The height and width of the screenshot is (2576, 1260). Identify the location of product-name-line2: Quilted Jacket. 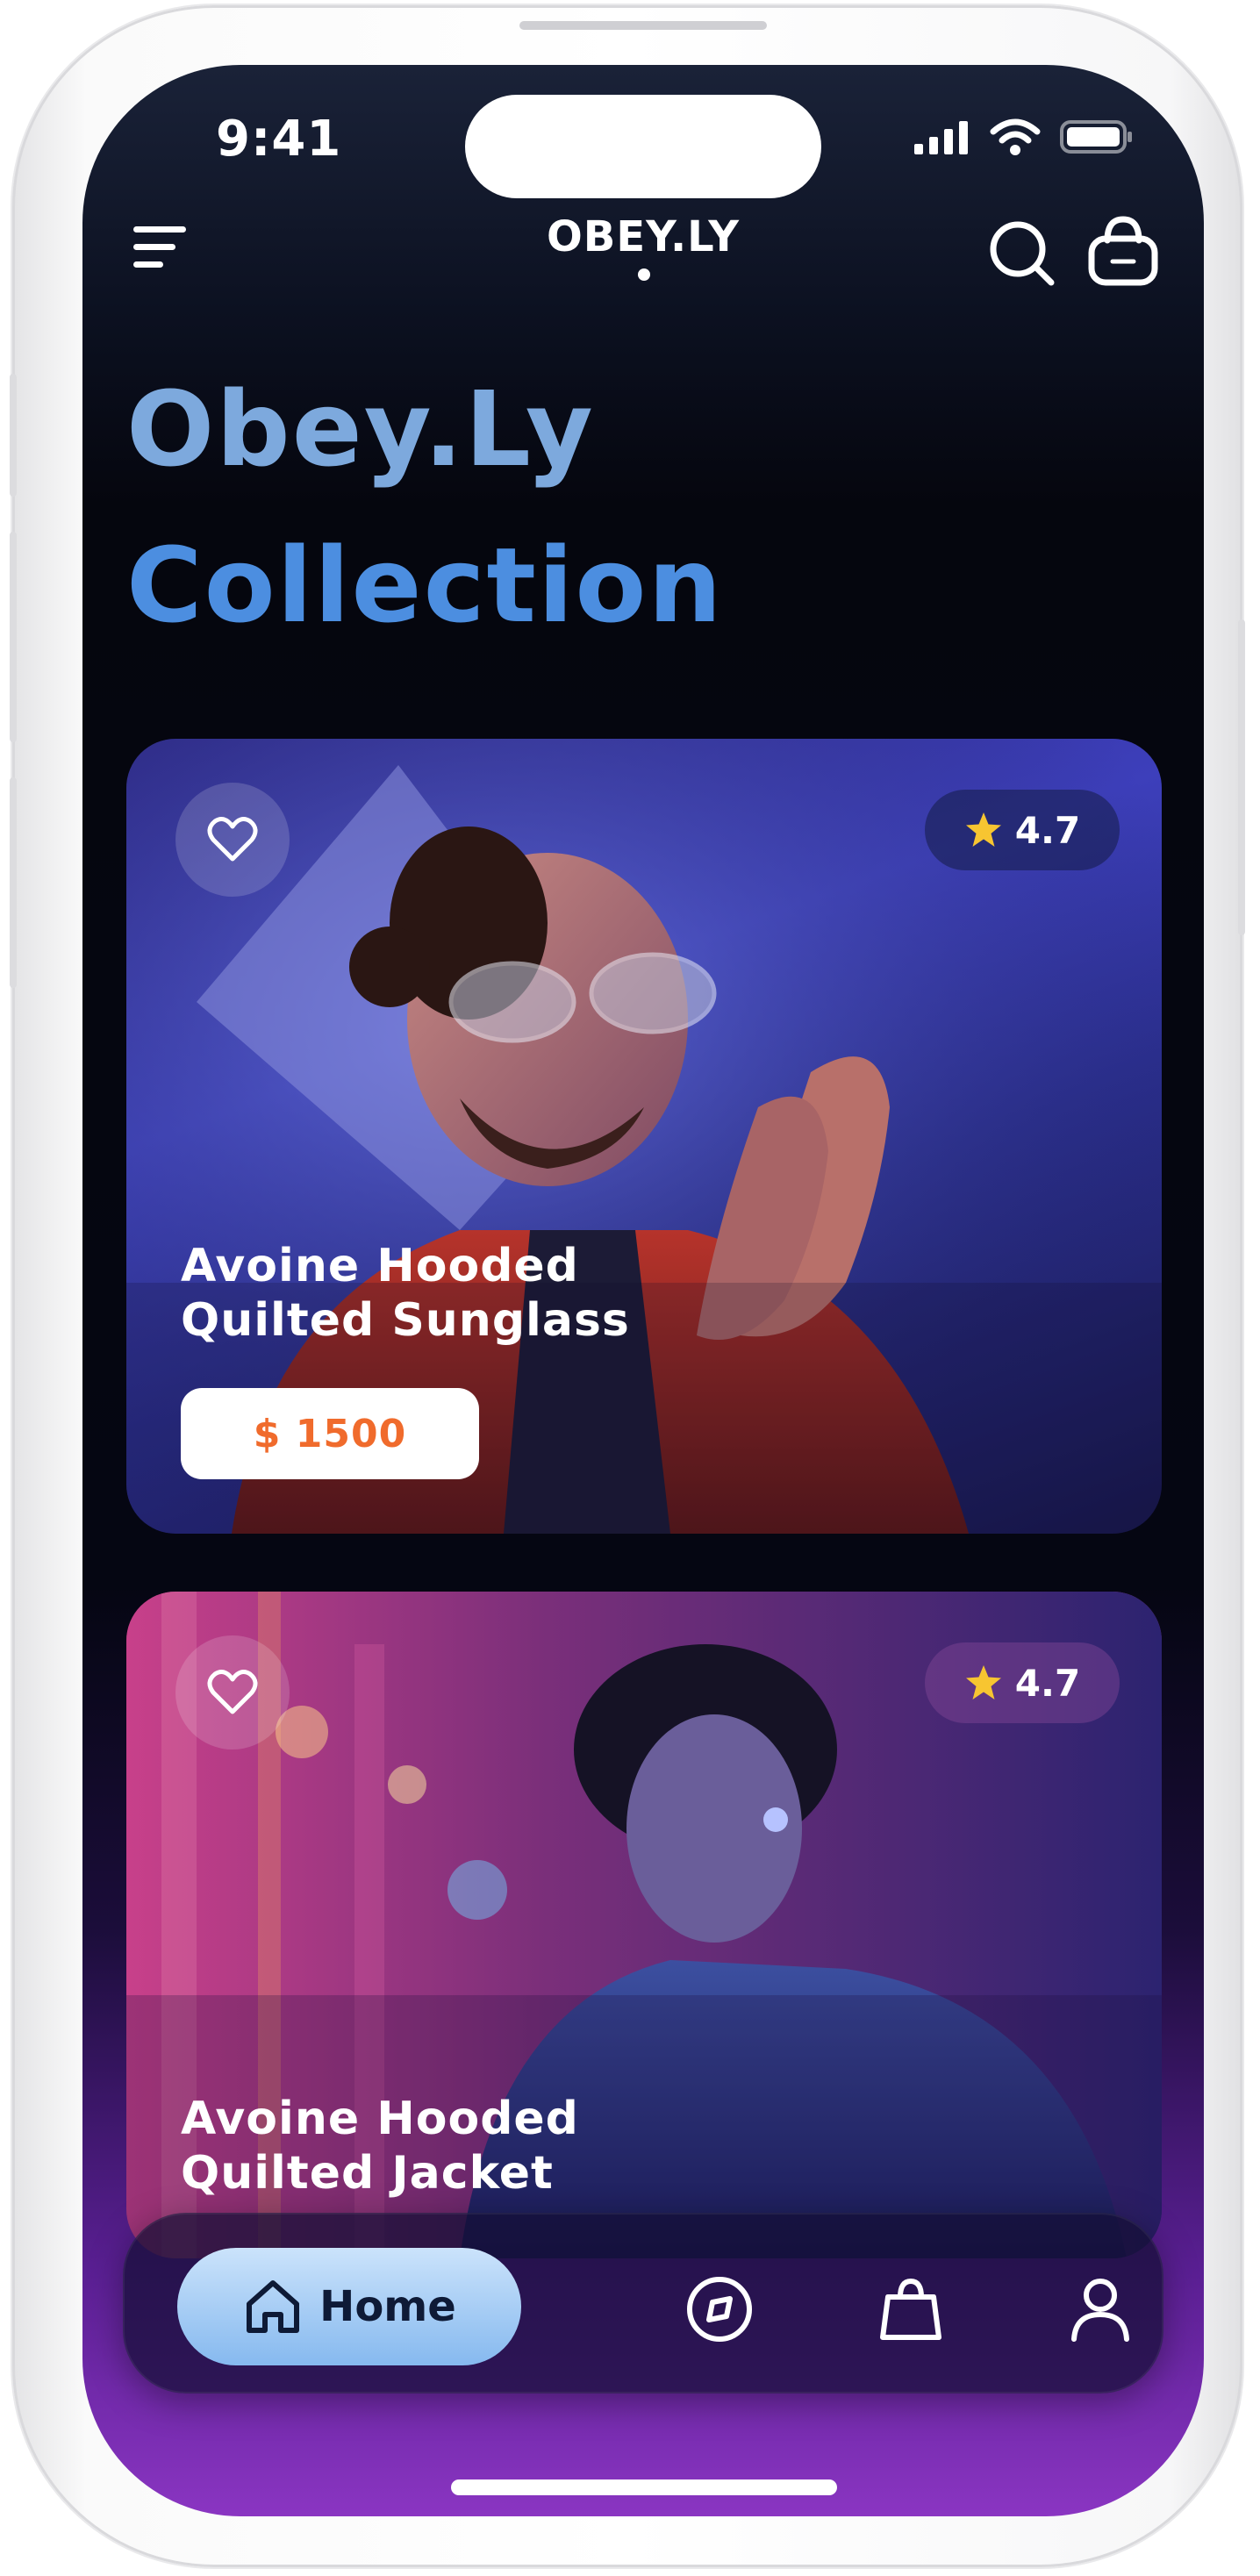
(367, 2173).